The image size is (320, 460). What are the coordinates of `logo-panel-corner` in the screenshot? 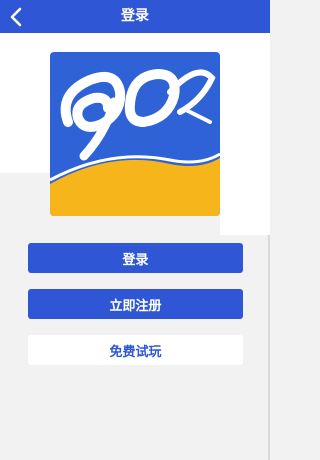 It's located at (245, 204).